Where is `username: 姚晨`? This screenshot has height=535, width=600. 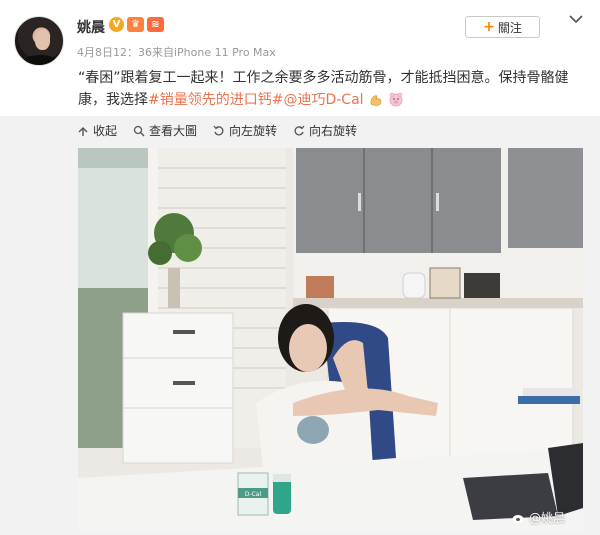 username: 姚晨 is located at coordinates (91, 27).